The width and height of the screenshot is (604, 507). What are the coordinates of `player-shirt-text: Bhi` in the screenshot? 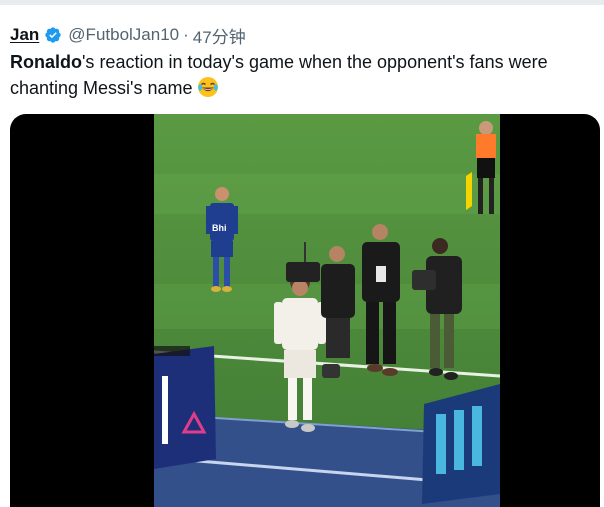 It's located at (219, 228).